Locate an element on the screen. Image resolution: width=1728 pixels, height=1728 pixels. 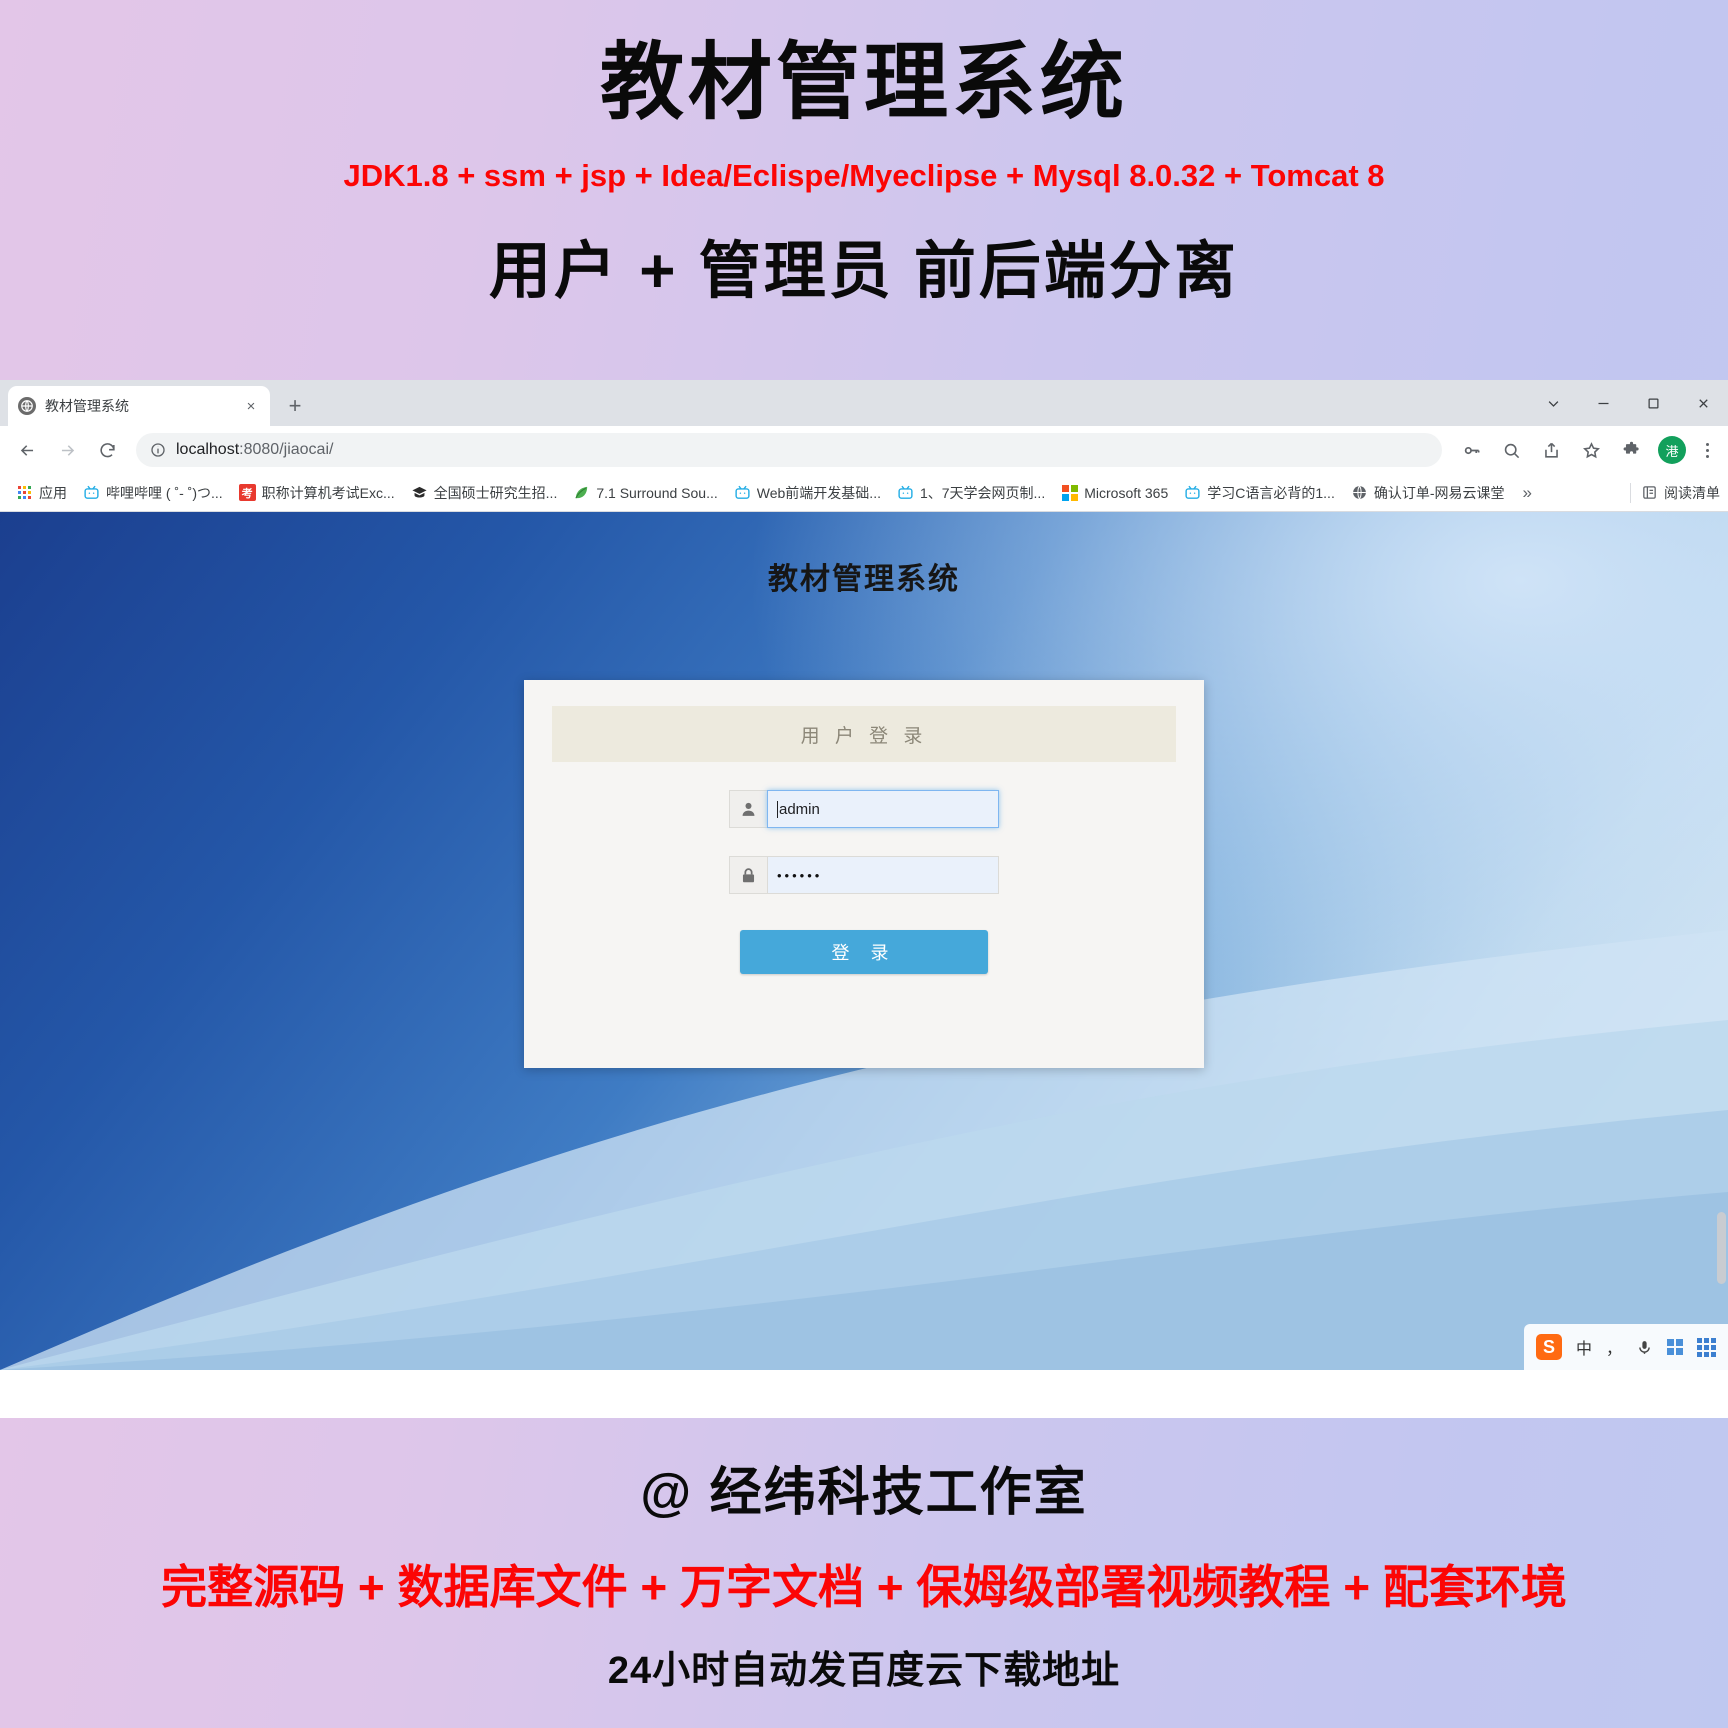
promo-title: 教材管理系统 is located at coordinates (863, 82).